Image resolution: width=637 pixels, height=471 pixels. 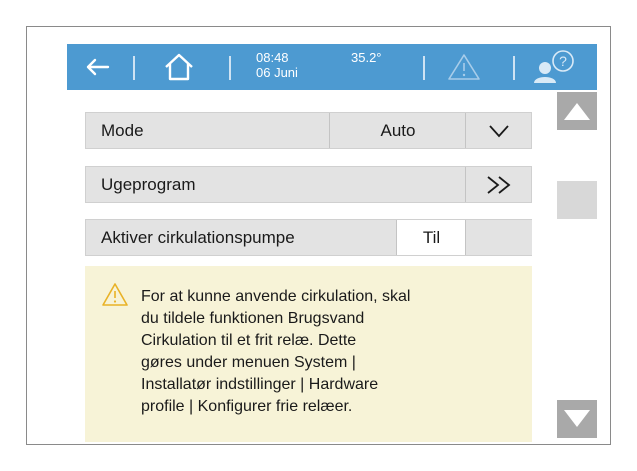 What do you see at coordinates (272, 57) in the screenshot?
I see `time-text: 08:48` at bounding box center [272, 57].